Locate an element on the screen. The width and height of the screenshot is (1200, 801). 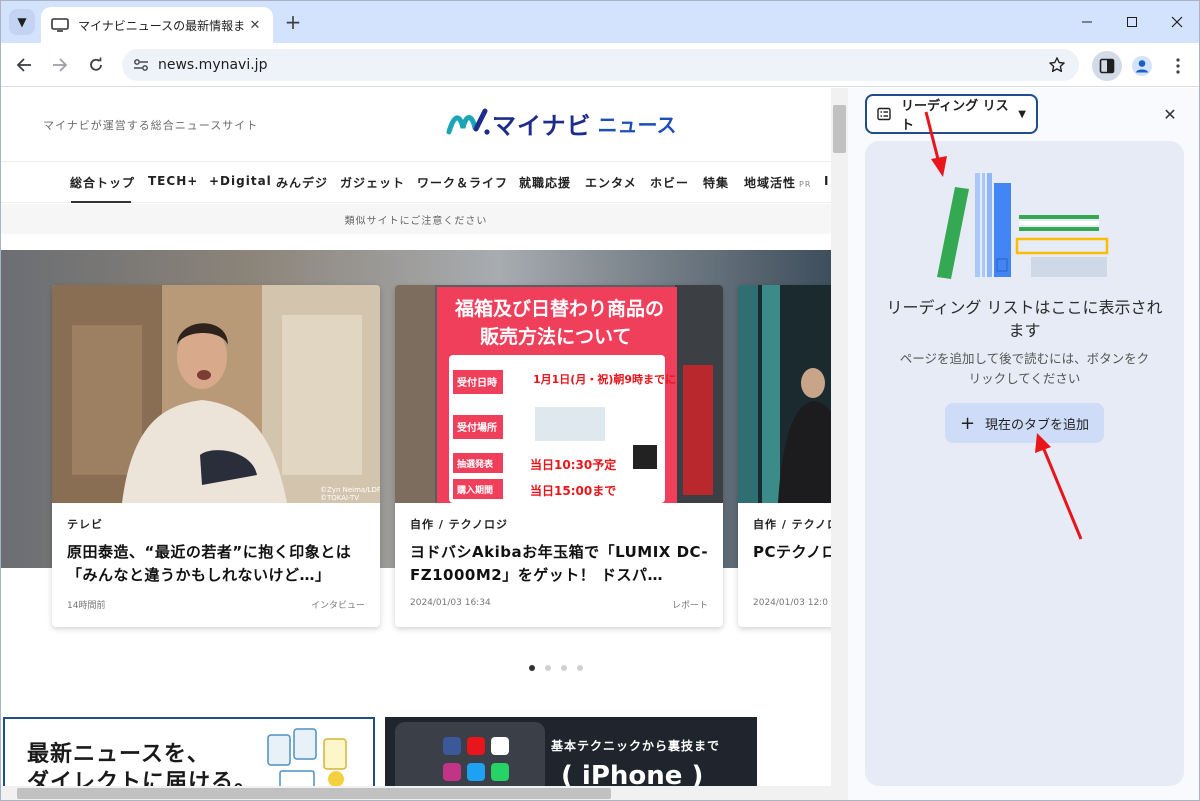
poster-label: 購入期間 is located at coordinates (474, 490).